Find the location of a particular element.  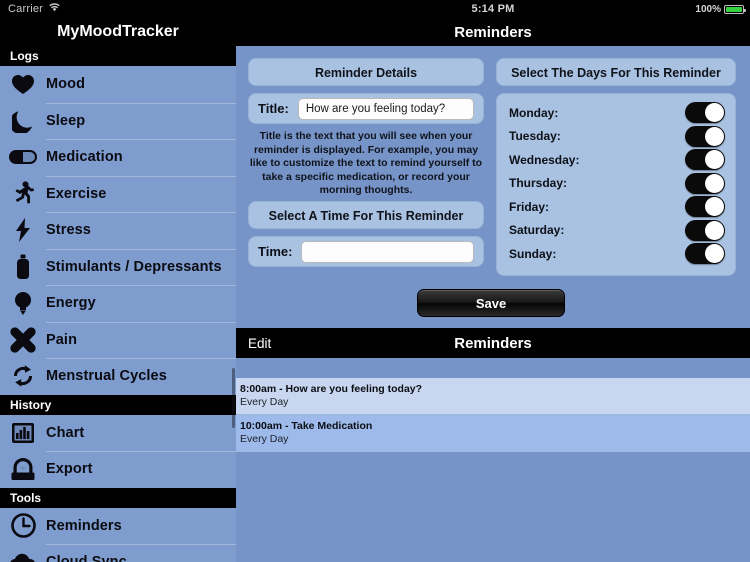

sidebar-item-label: Reminders is located at coordinates (84, 525).